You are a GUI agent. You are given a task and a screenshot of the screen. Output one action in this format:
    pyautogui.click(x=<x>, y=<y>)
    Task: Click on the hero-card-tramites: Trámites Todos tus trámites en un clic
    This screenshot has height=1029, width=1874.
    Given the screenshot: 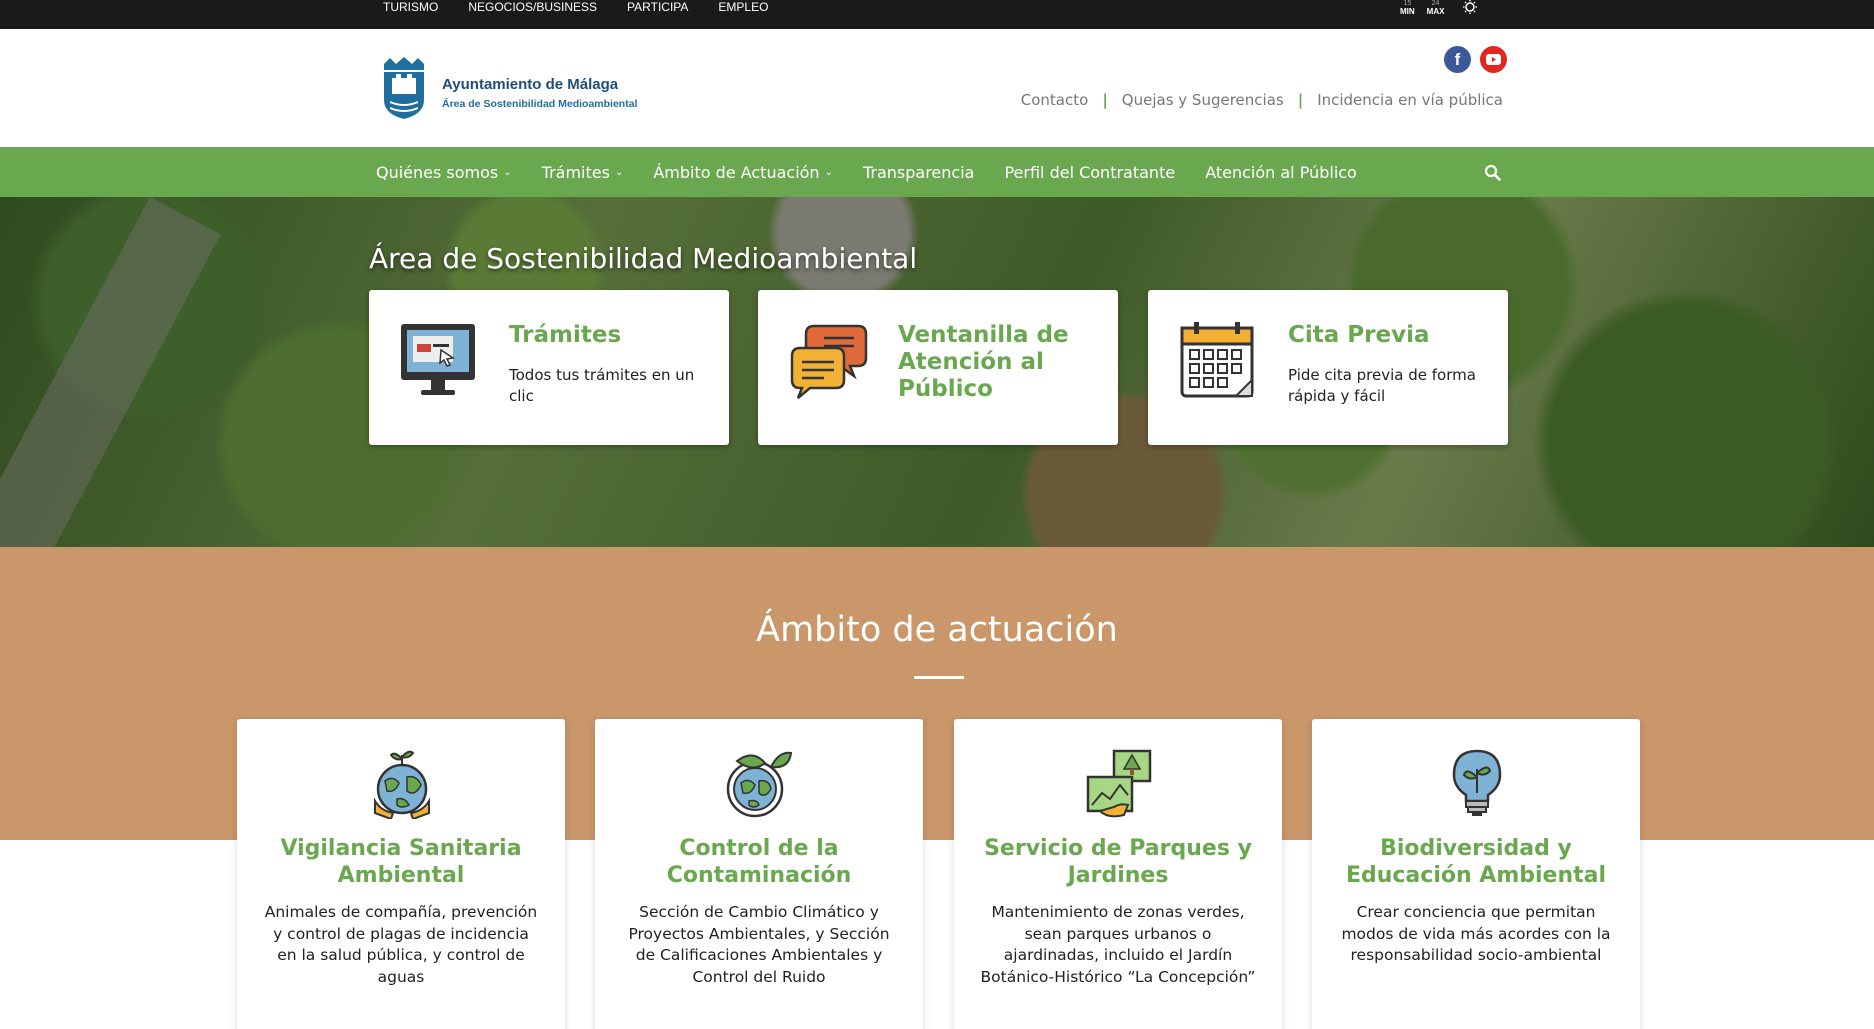 What is the action you would take?
    pyautogui.click(x=549, y=367)
    